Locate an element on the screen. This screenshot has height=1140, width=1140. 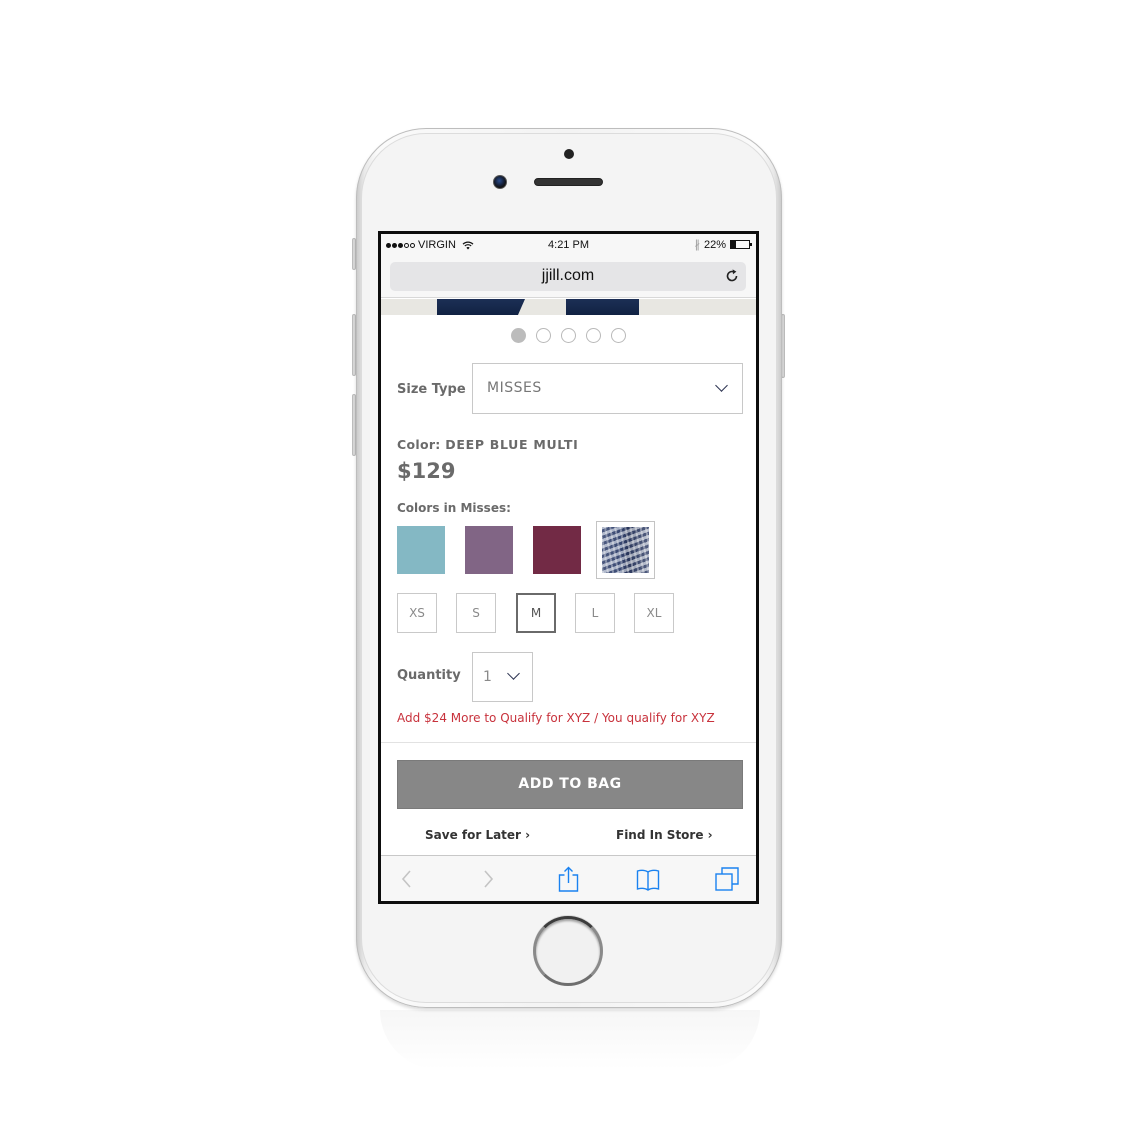
size-button-l: L is located at coordinates (595, 613).